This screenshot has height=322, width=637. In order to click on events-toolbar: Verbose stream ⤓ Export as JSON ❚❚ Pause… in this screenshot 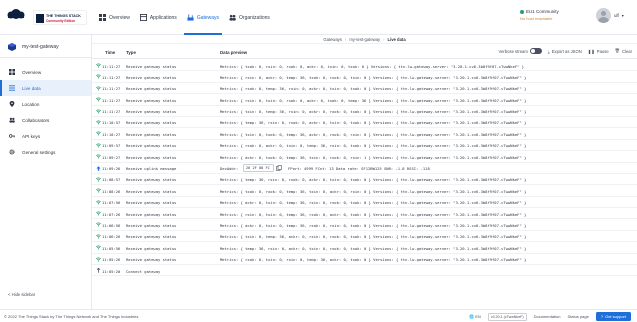, I will do `click(565, 51)`.